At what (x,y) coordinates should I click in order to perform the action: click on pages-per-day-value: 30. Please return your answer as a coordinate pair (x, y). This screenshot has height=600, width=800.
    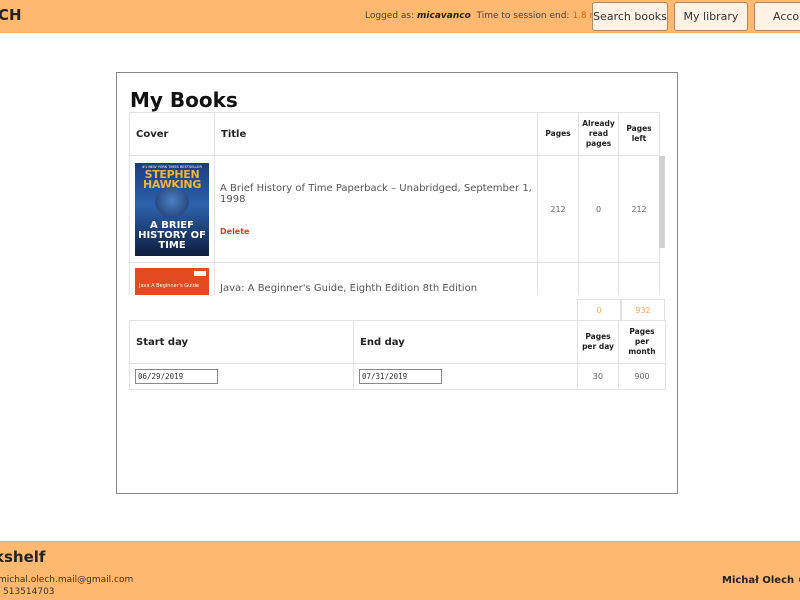
    Looking at the image, I should click on (598, 376).